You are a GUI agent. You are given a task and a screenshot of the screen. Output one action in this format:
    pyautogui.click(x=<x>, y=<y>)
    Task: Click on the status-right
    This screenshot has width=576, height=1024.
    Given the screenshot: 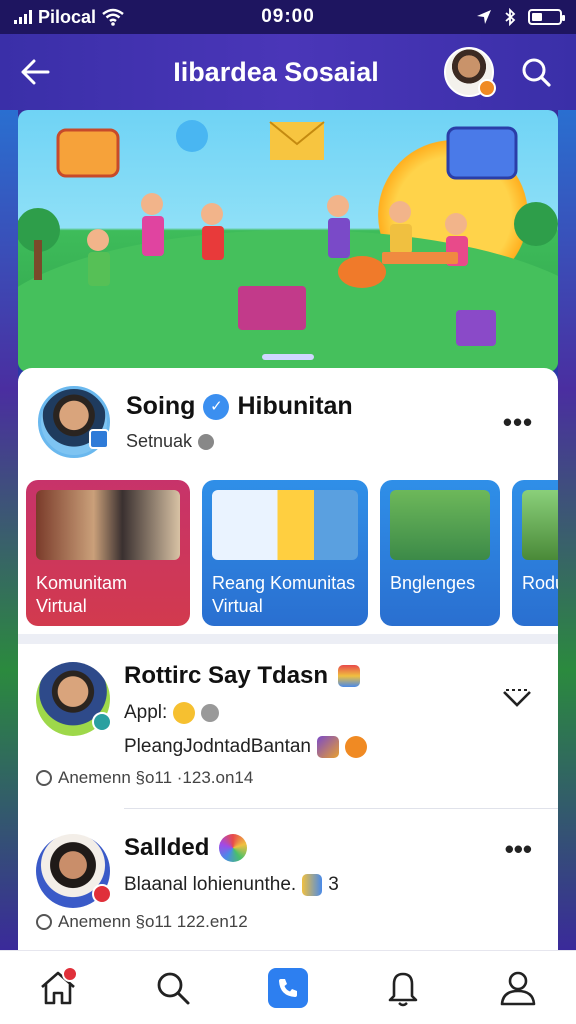 What is the action you would take?
    pyautogui.click(x=463, y=17)
    